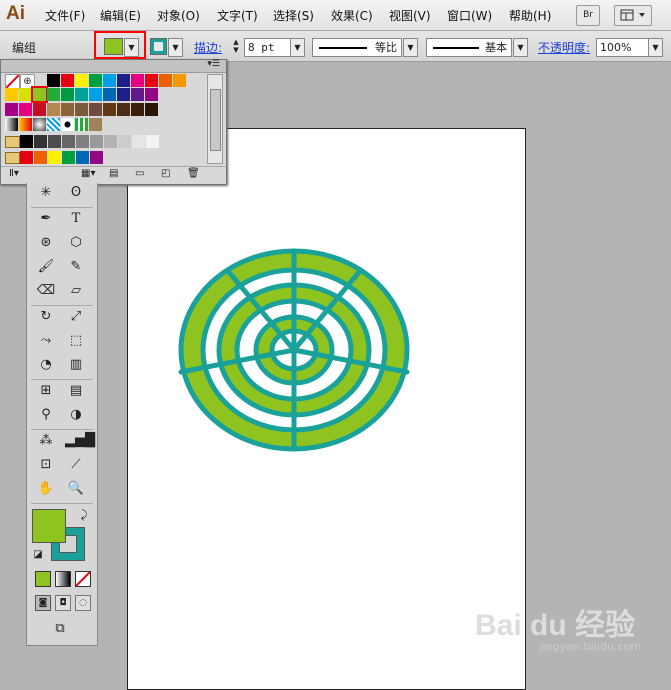 The width and height of the screenshot is (671, 690). I want to click on bridge-button: Br, so click(588, 15).